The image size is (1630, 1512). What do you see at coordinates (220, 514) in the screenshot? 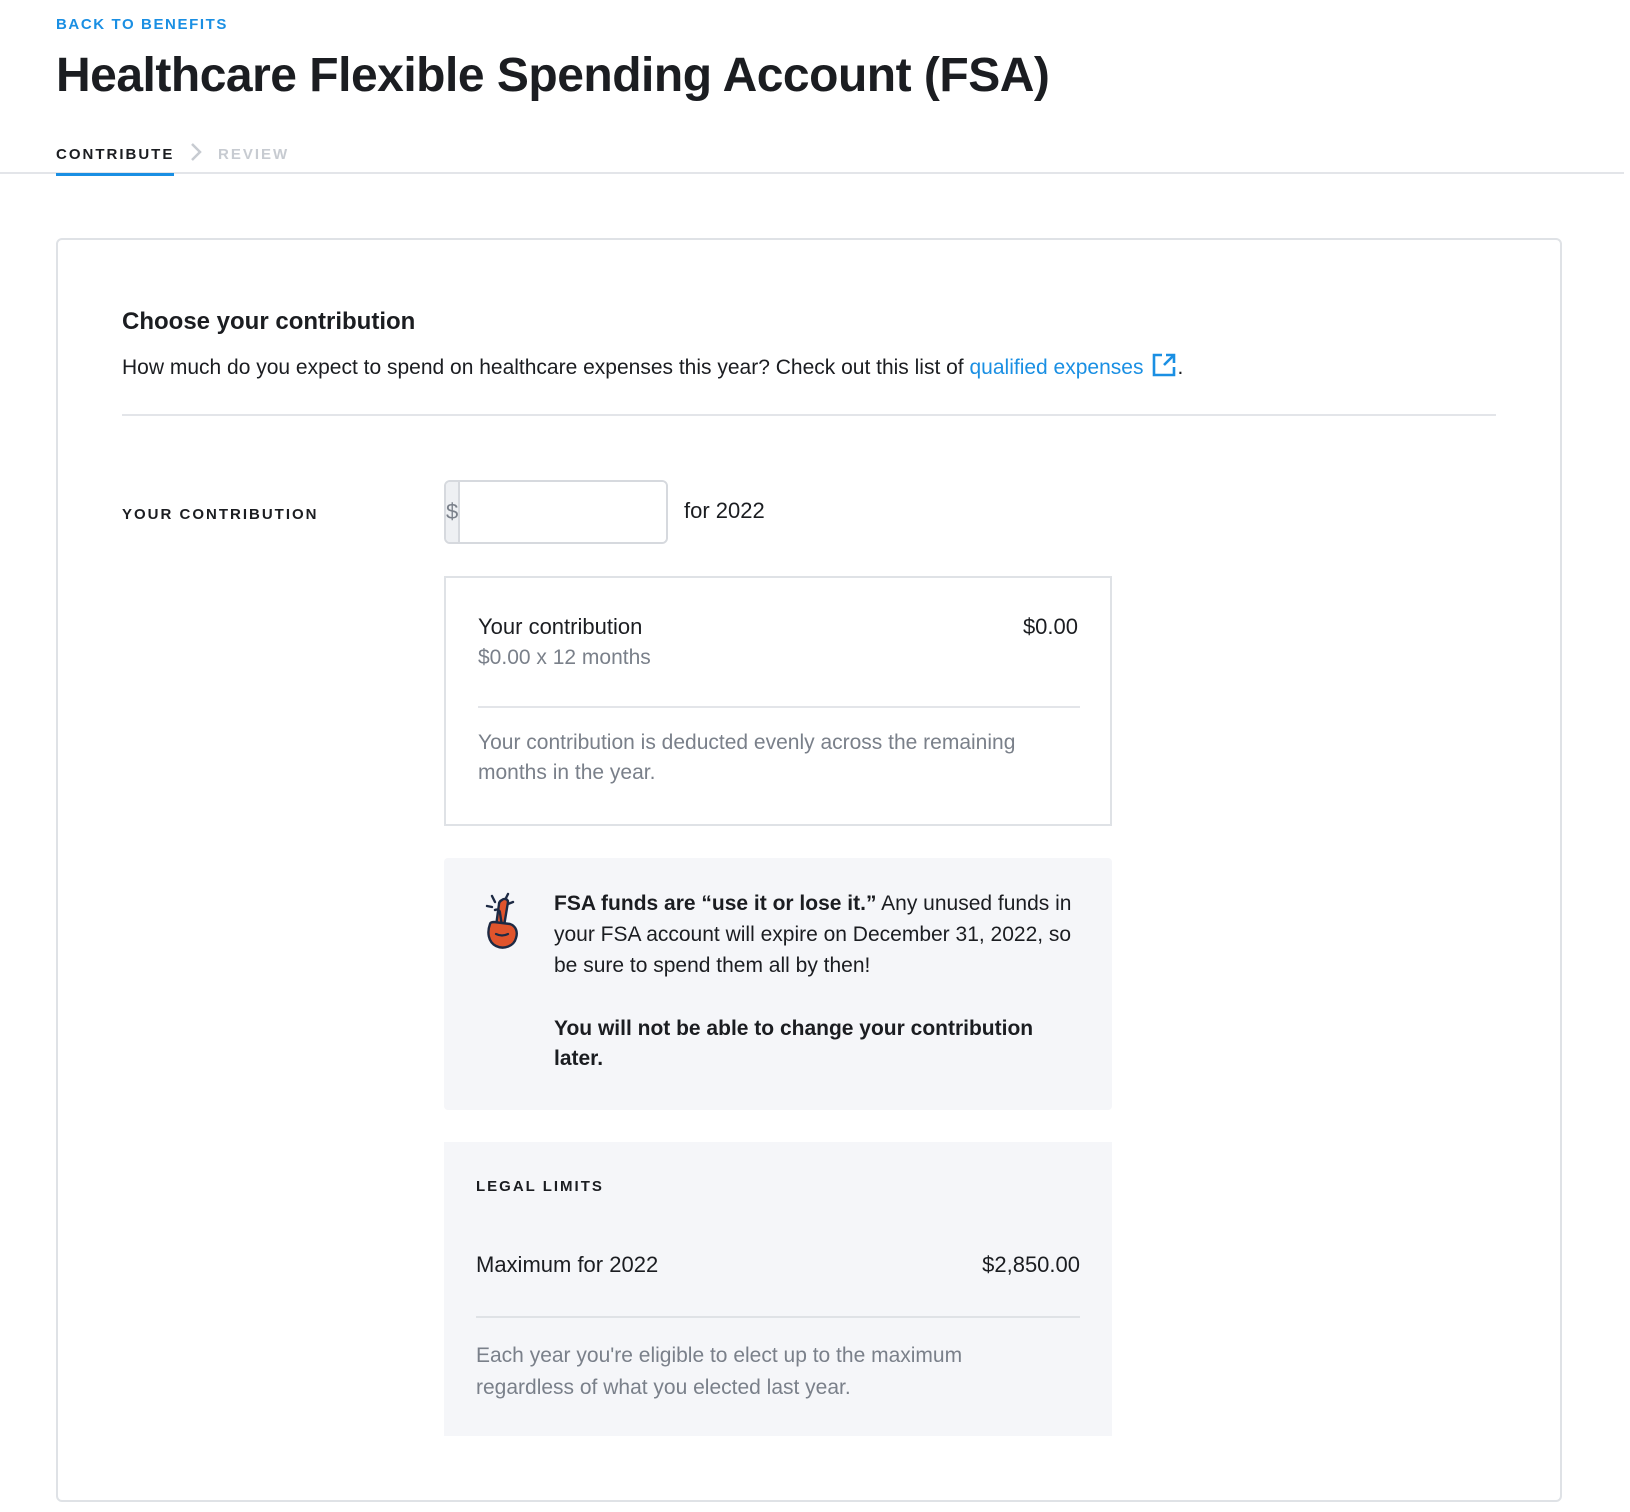
I see `your-contribution-label: YOUR CONTRIBUTION` at bounding box center [220, 514].